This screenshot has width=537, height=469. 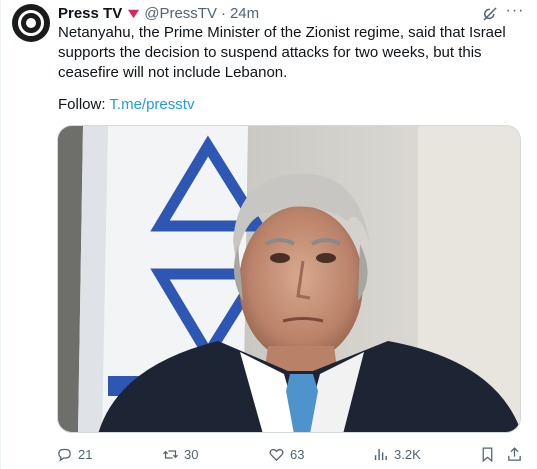 What do you see at coordinates (297, 454) in the screenshot?
I see `like-count: 63` at bounding box center [297, 454].